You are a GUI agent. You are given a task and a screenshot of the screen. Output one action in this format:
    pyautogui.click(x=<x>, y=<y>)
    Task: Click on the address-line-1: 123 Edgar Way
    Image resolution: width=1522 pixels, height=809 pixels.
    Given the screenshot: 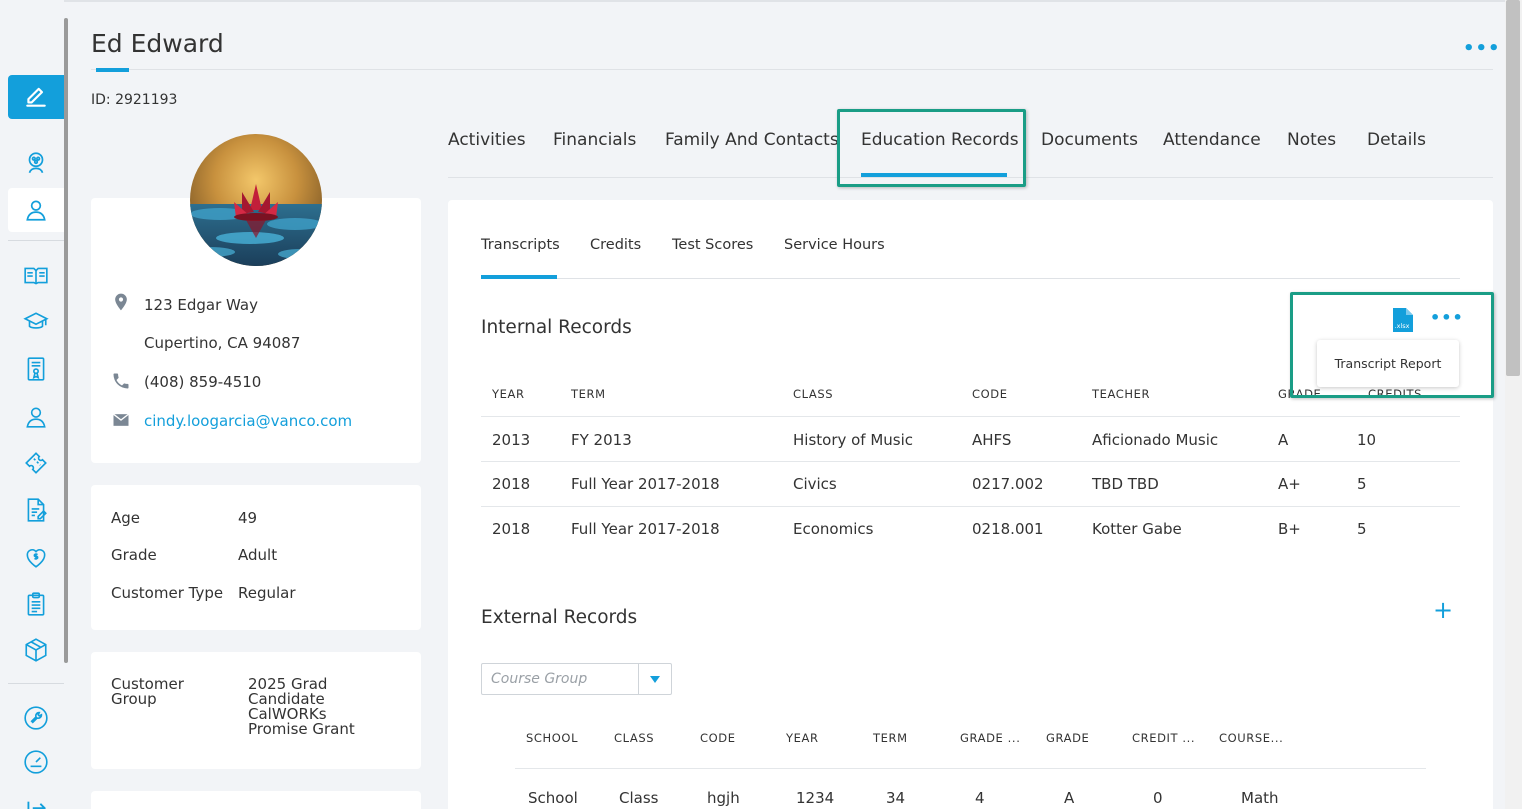 What is the action you would take?
    pyautogui.click(x=201, y=305)
    